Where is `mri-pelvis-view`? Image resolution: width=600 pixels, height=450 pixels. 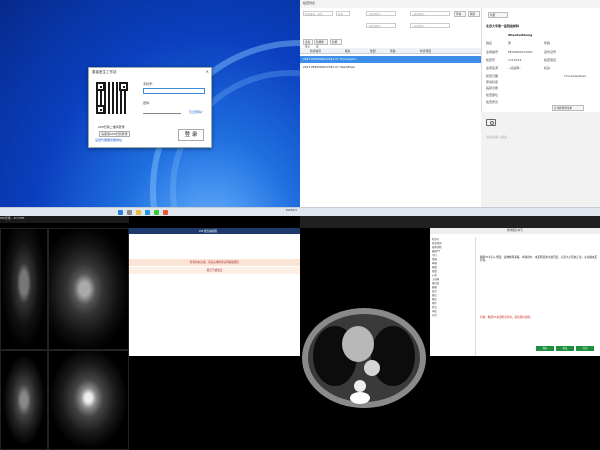
mri-pelvis-view is located at coordinates (88, 400).